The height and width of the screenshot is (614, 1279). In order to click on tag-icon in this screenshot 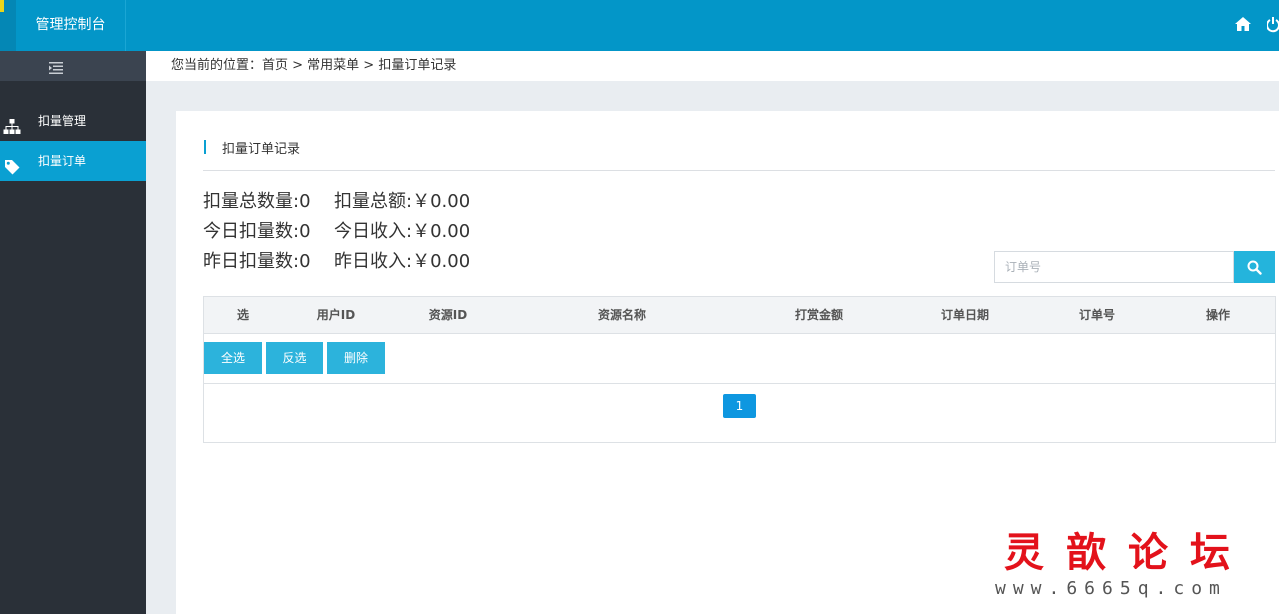, I will do `click(12, 163)`.